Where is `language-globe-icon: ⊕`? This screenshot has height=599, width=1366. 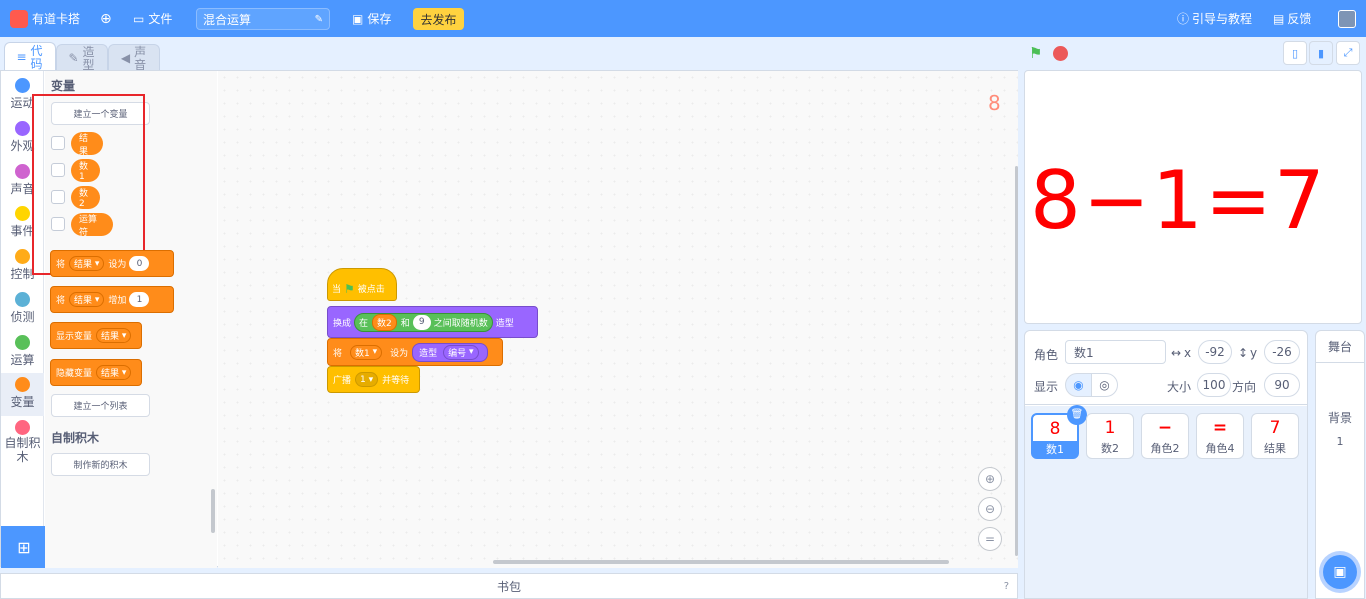
language-globe-icon: ⊕ is located at coordinates (106, 18).